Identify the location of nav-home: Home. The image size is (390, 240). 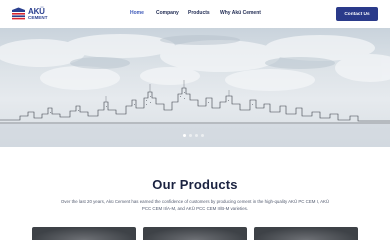
(137, 13).